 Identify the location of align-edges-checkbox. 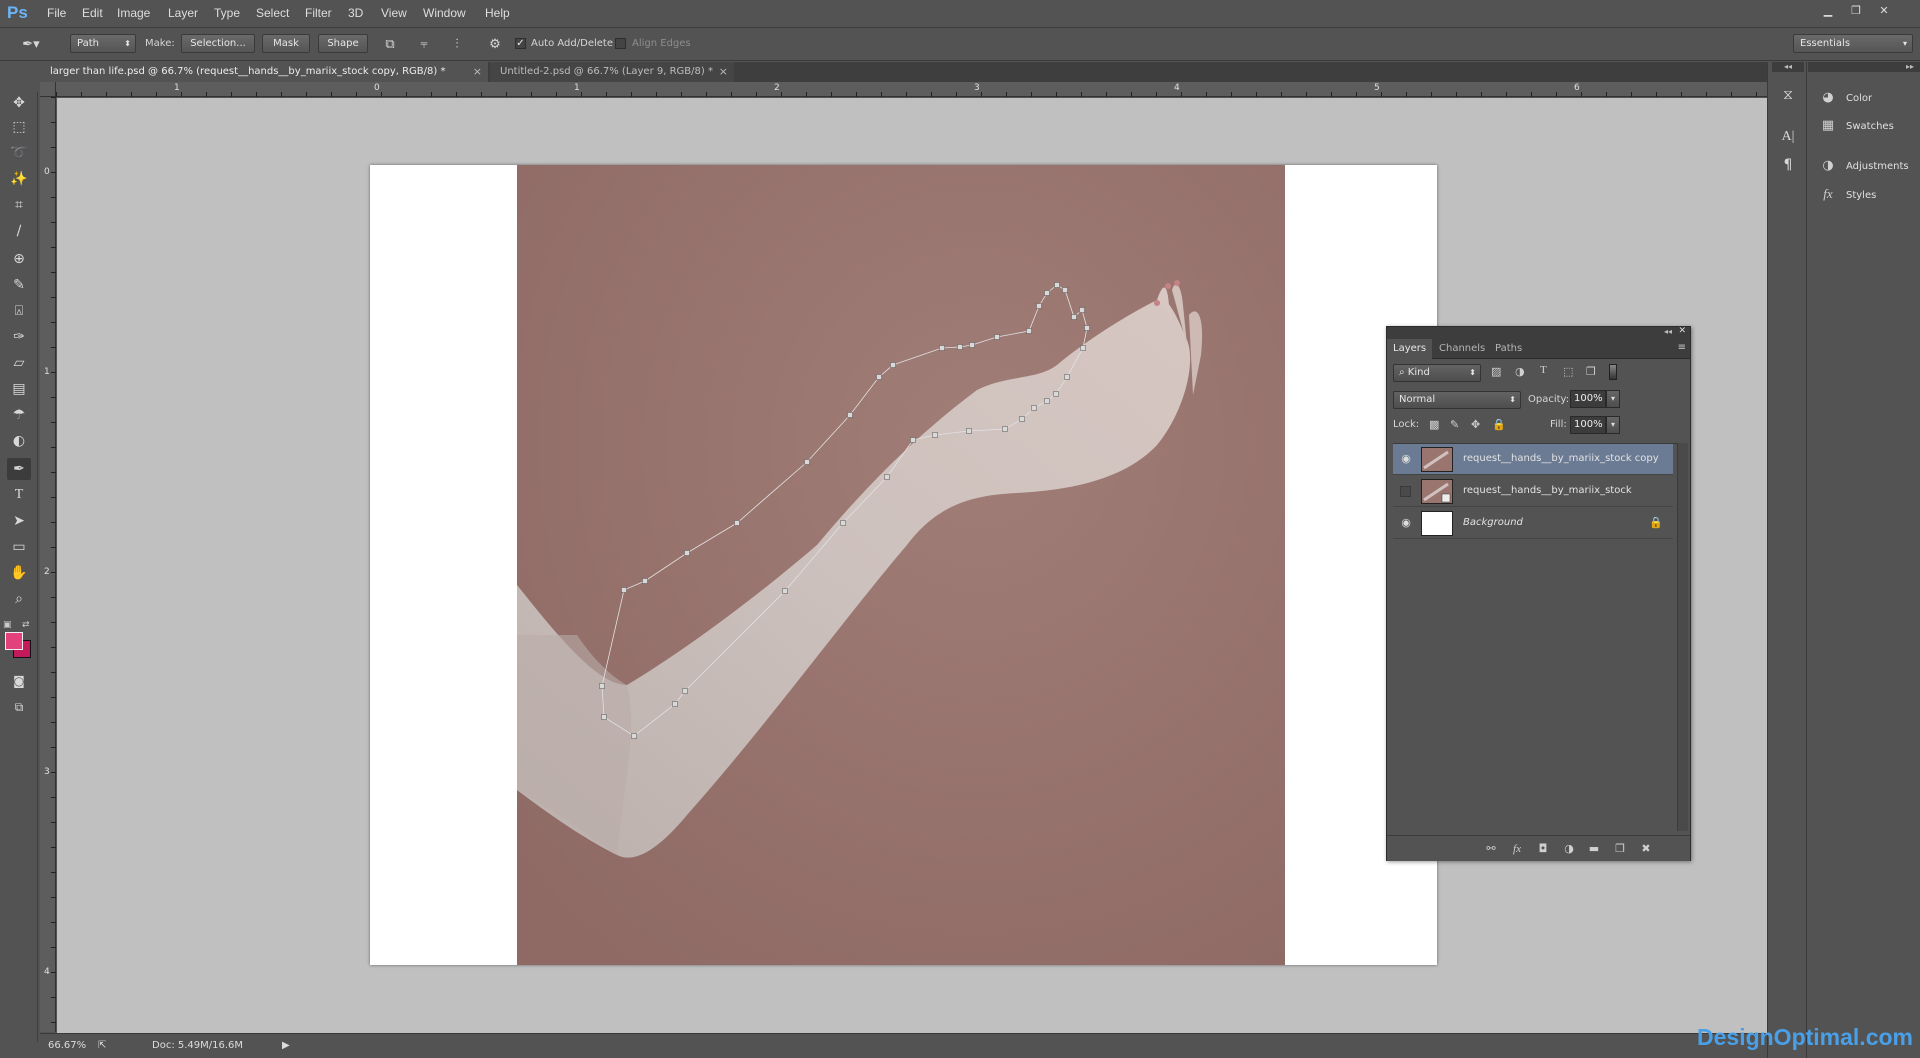
(620, 43).